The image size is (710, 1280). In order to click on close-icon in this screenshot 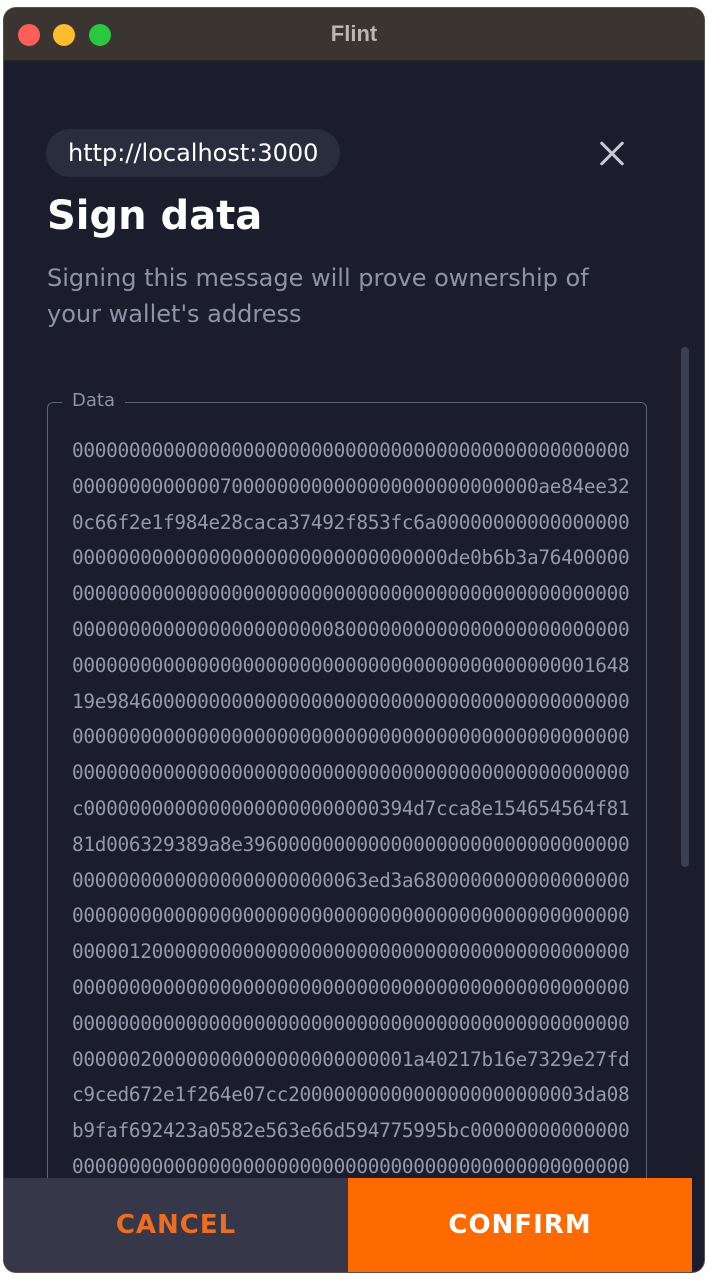, I will do `click(612, 153)`.